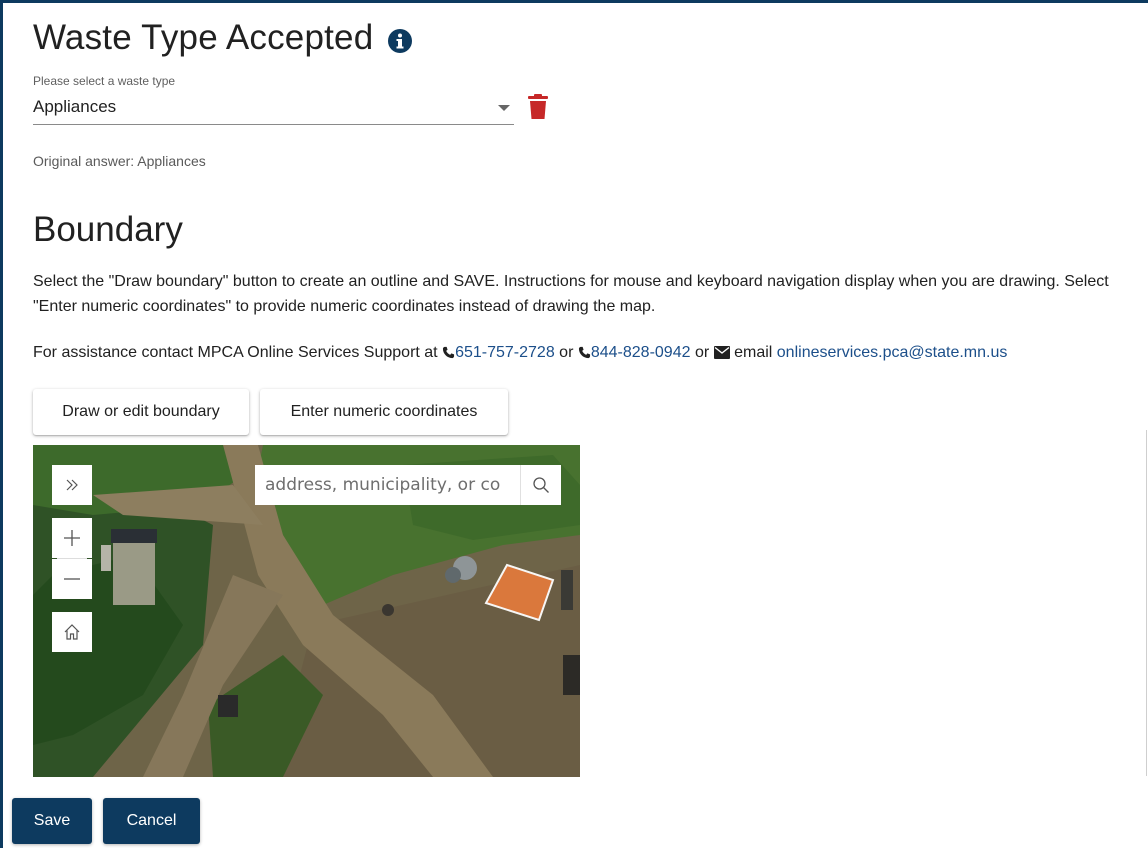  I want to click on email-label: email, so click(753, 352).